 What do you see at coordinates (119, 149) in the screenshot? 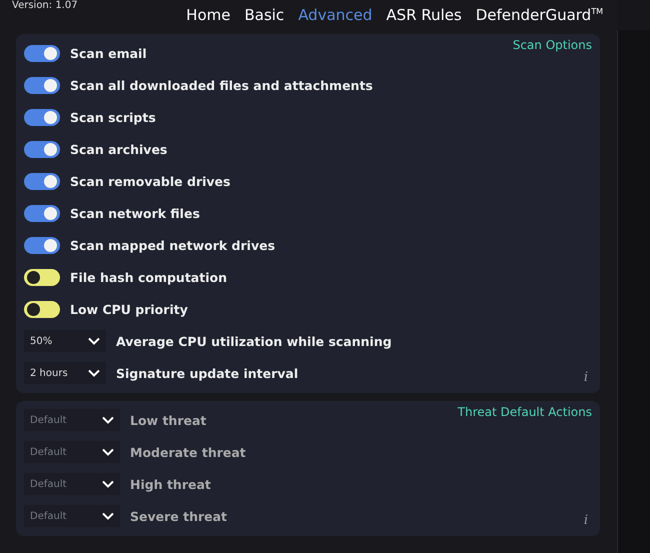
I see `setting-label: Scan archives` at bounding box center [119, 149].